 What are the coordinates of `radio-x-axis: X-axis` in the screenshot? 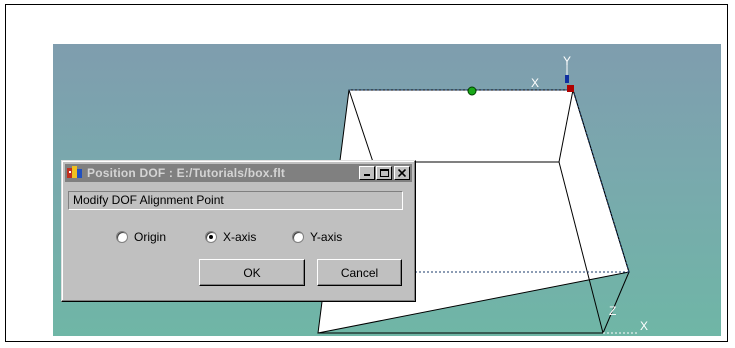 It's located at (230, 237).